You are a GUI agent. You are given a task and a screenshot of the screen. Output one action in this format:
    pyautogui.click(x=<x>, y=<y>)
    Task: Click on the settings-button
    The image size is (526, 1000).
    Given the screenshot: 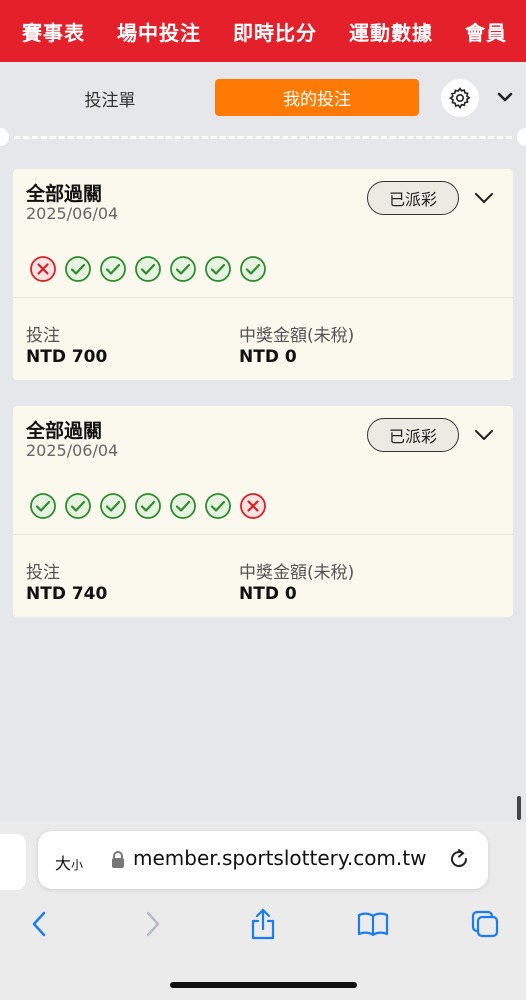 What is the action you would take?
    pyautogui.click(x=460, y=98)
    